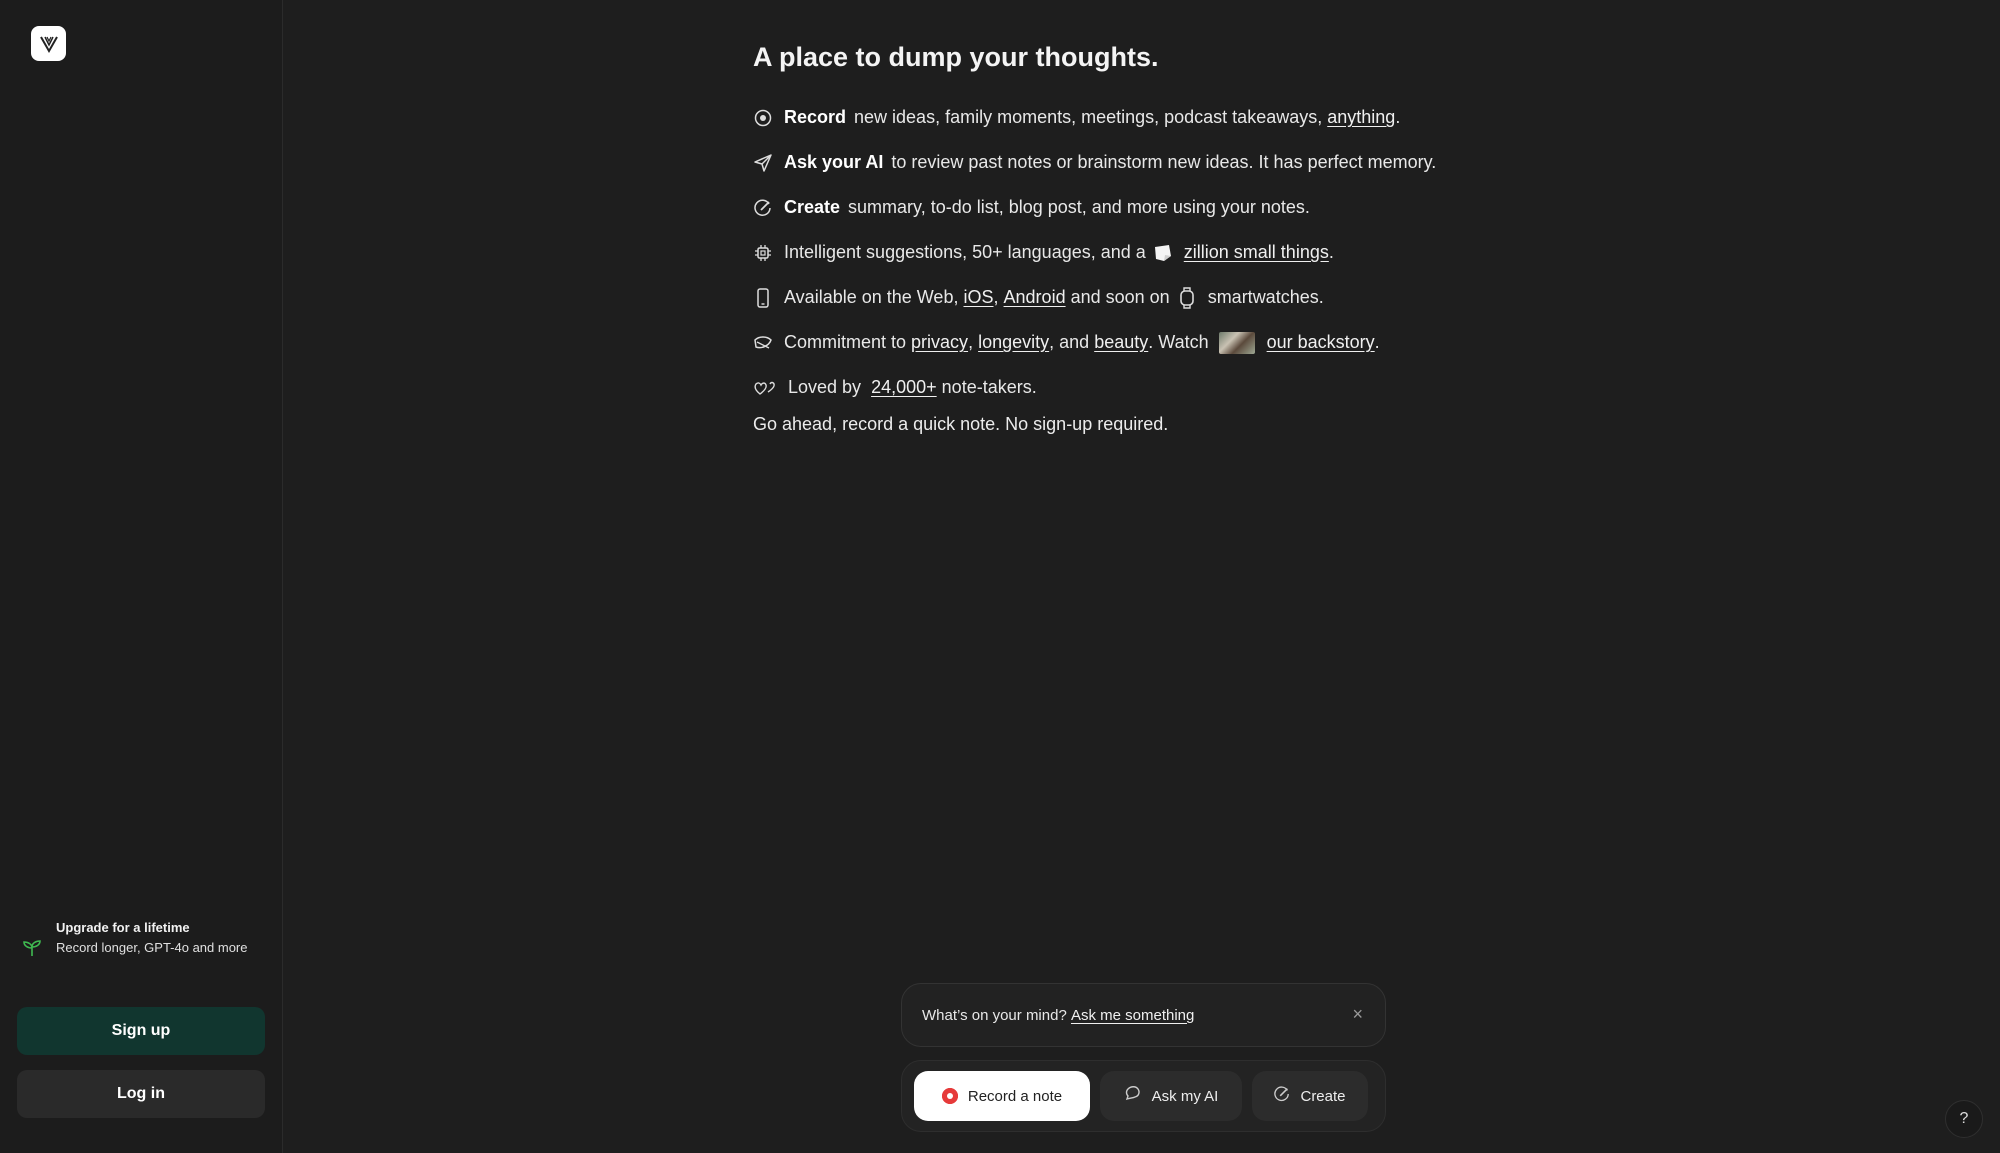  I want to click on help-button: ?, so click(1964, 1119).